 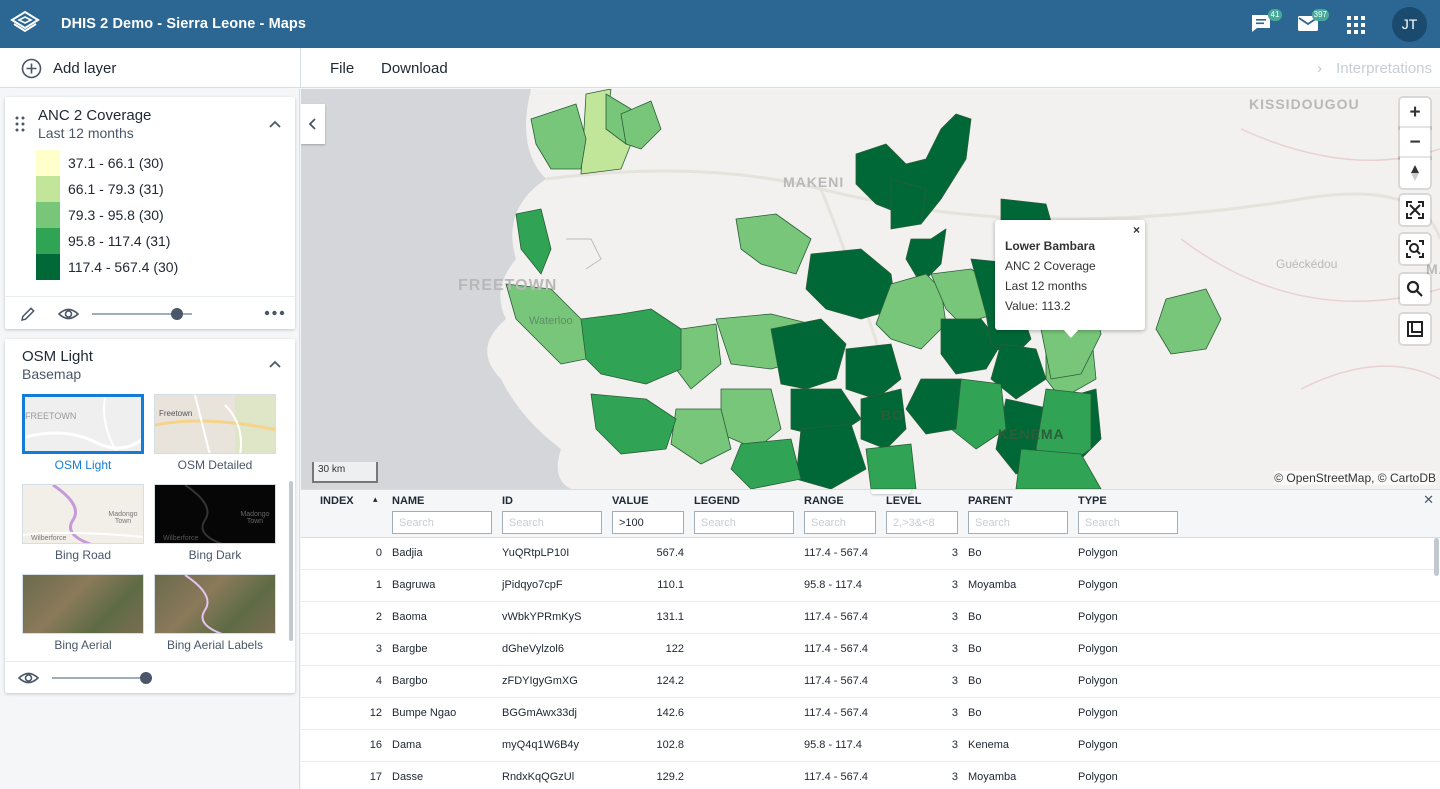 What do you see at coordinates (86, 133) in the screenshot?
I see `layer-subtitle: Last 12 months` at bounding box center [86, 133].